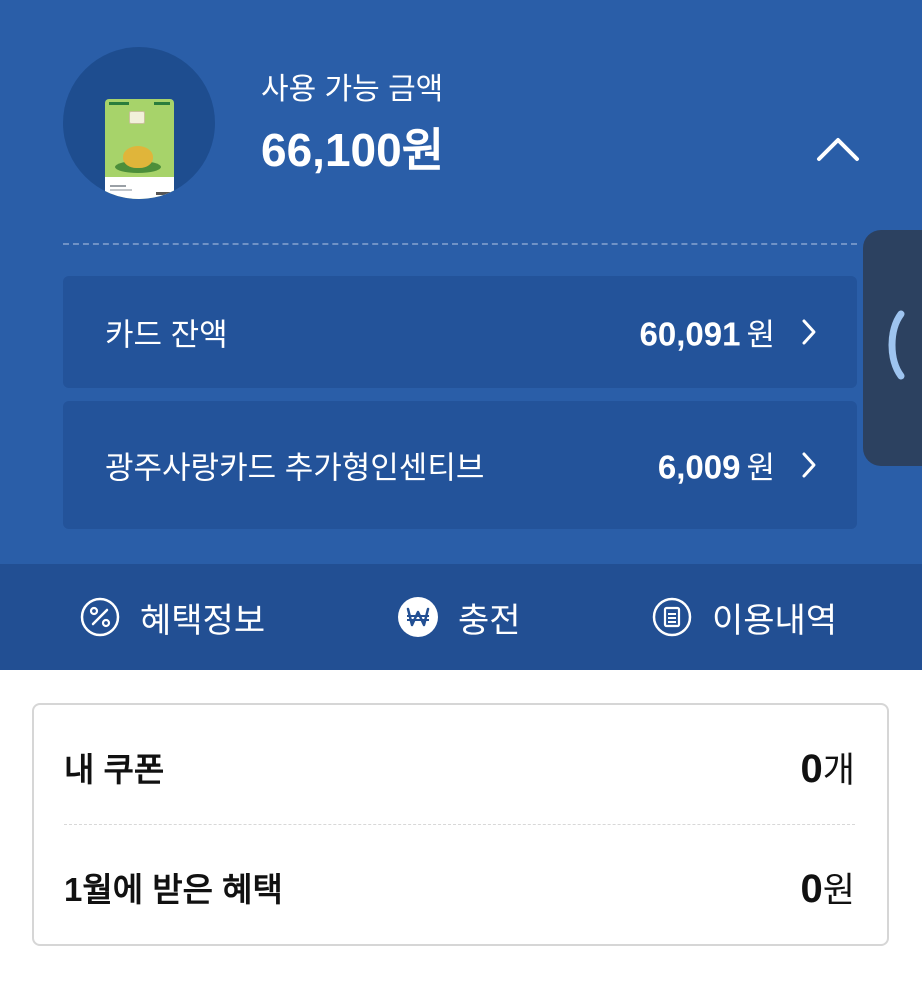  Describe the element at coordinates (203, 620) in the screenshot. I see `benefit-info-label: 혜택정보` at that location.